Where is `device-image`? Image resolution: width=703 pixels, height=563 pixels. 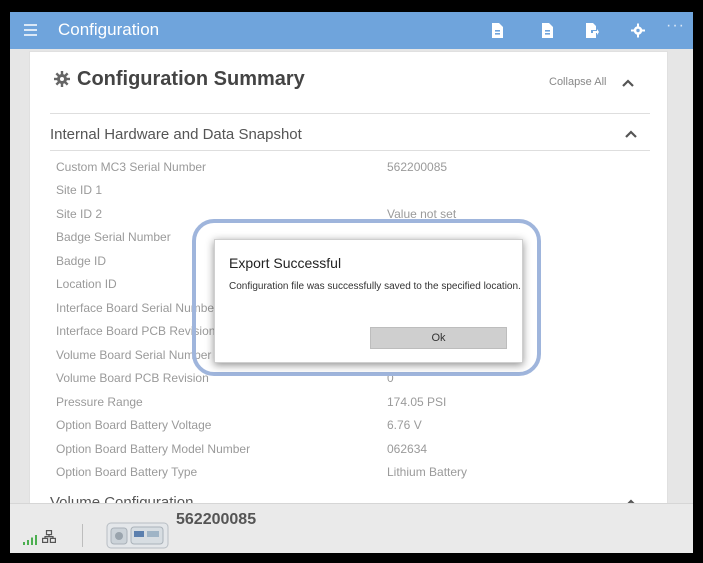
device-image is located at coordinates (137, 535).